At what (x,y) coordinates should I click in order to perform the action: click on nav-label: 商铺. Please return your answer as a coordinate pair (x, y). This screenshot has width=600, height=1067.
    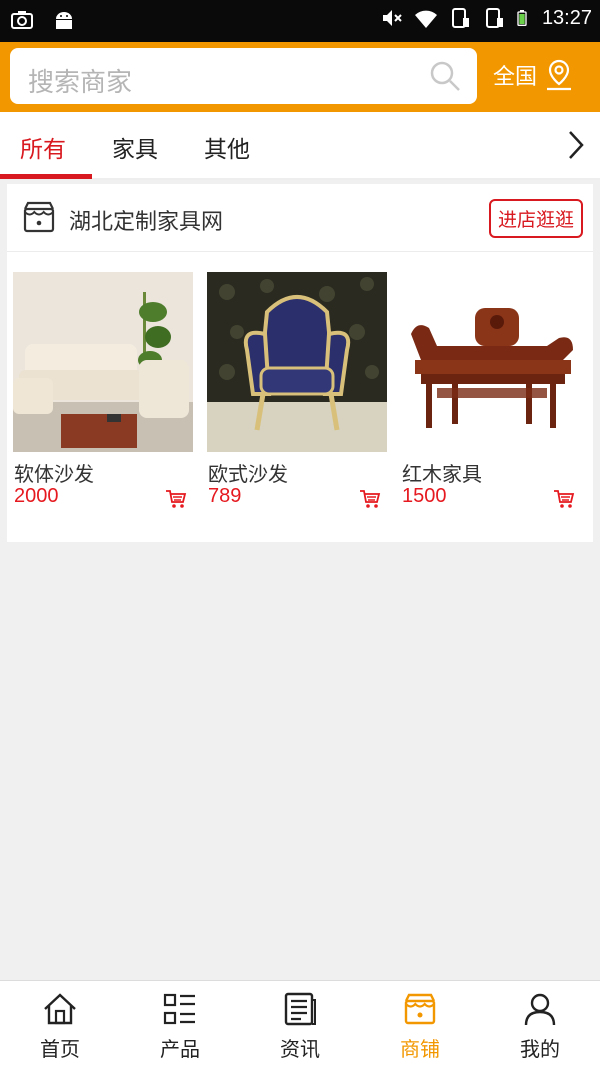
    Looking at the image, I should click on (420, 1049).